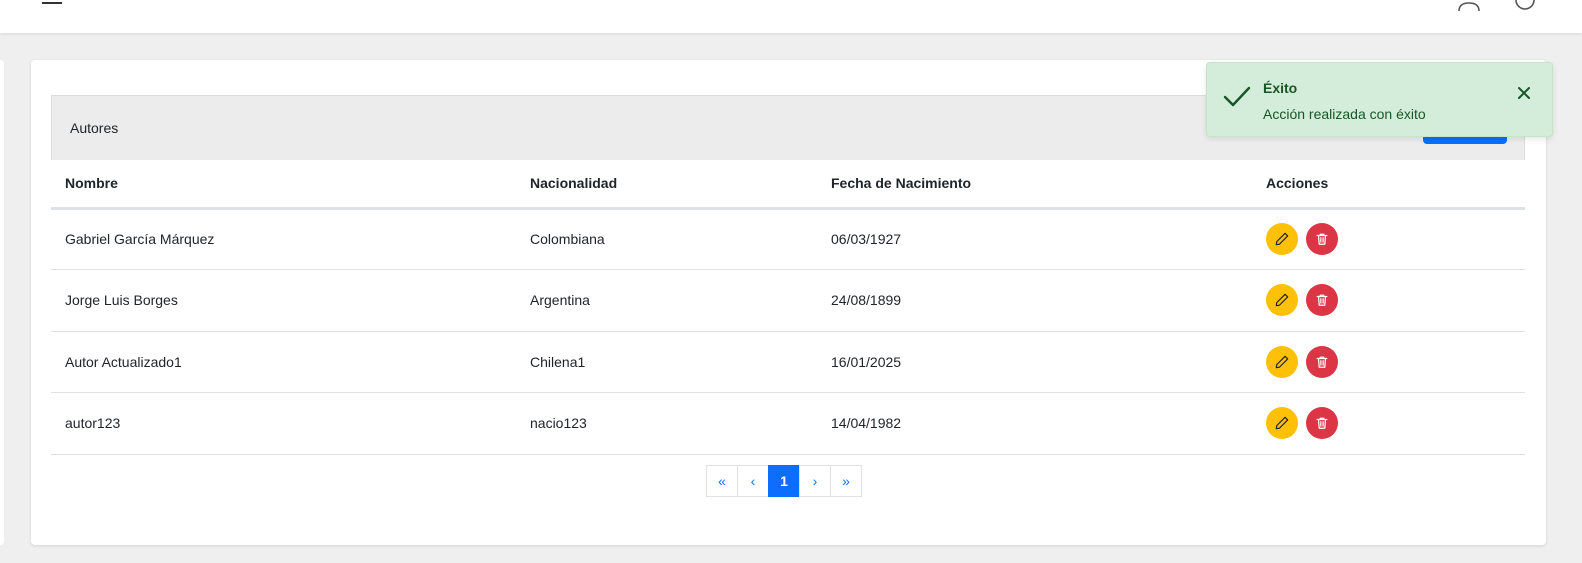 The width and height of the screenshot is (1582, 563). Describe the element at coordinates (666, 300) in the screenshot. I see `cell-nacionalidad: Argentina` at that location.